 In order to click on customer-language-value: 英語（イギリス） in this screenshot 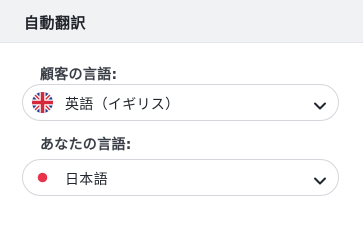, I will do `click(122, 105)`.